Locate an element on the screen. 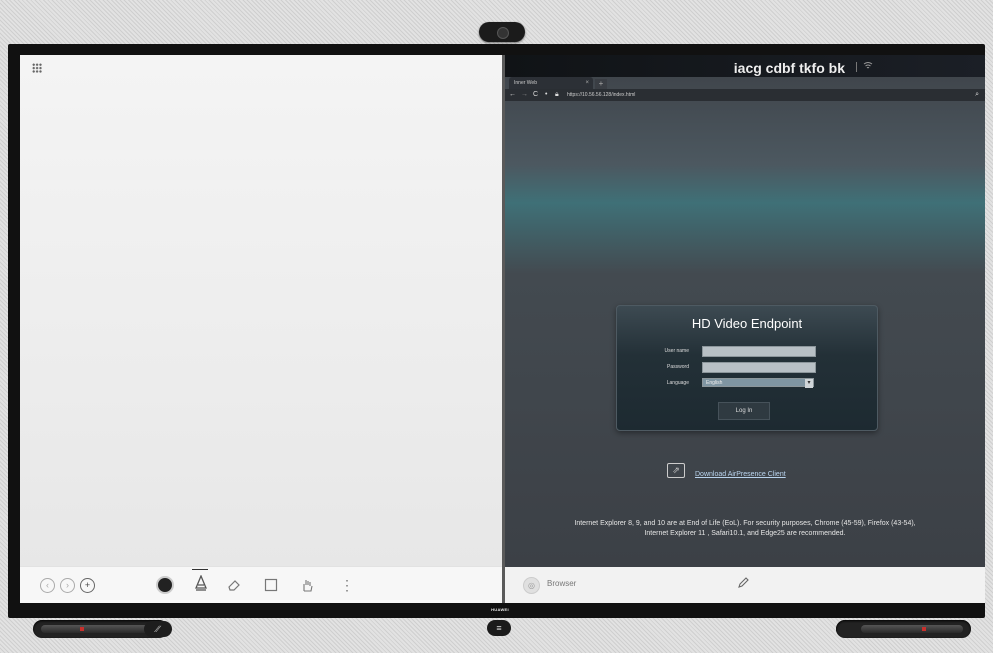 This screenshot has width=993, height=653. wifi-glyph is located at coordinates (868, 65).